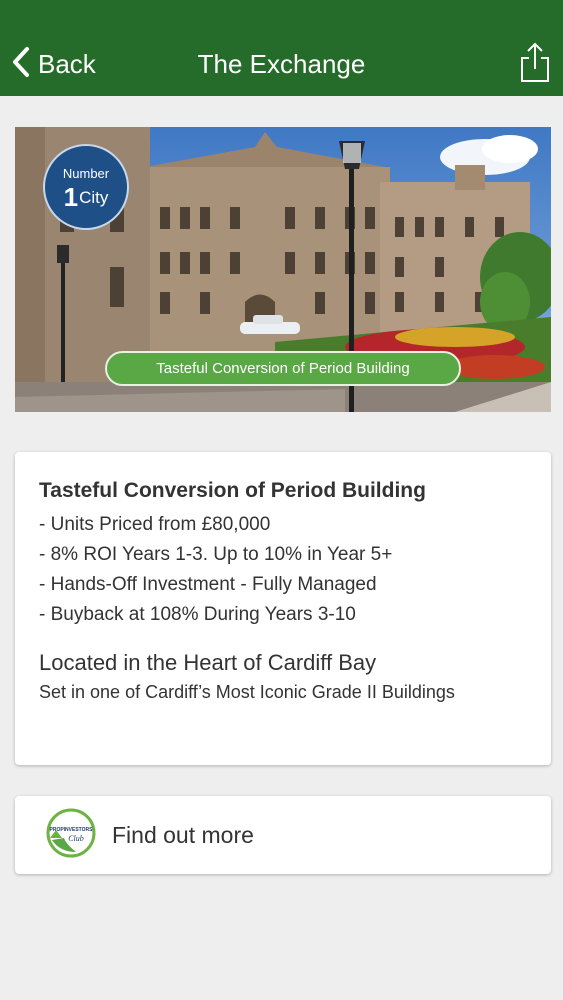 The image size is (563, 1000). I want to click on feature-item: - Buyback at 108% During Years 3-10, so click(197, 614).